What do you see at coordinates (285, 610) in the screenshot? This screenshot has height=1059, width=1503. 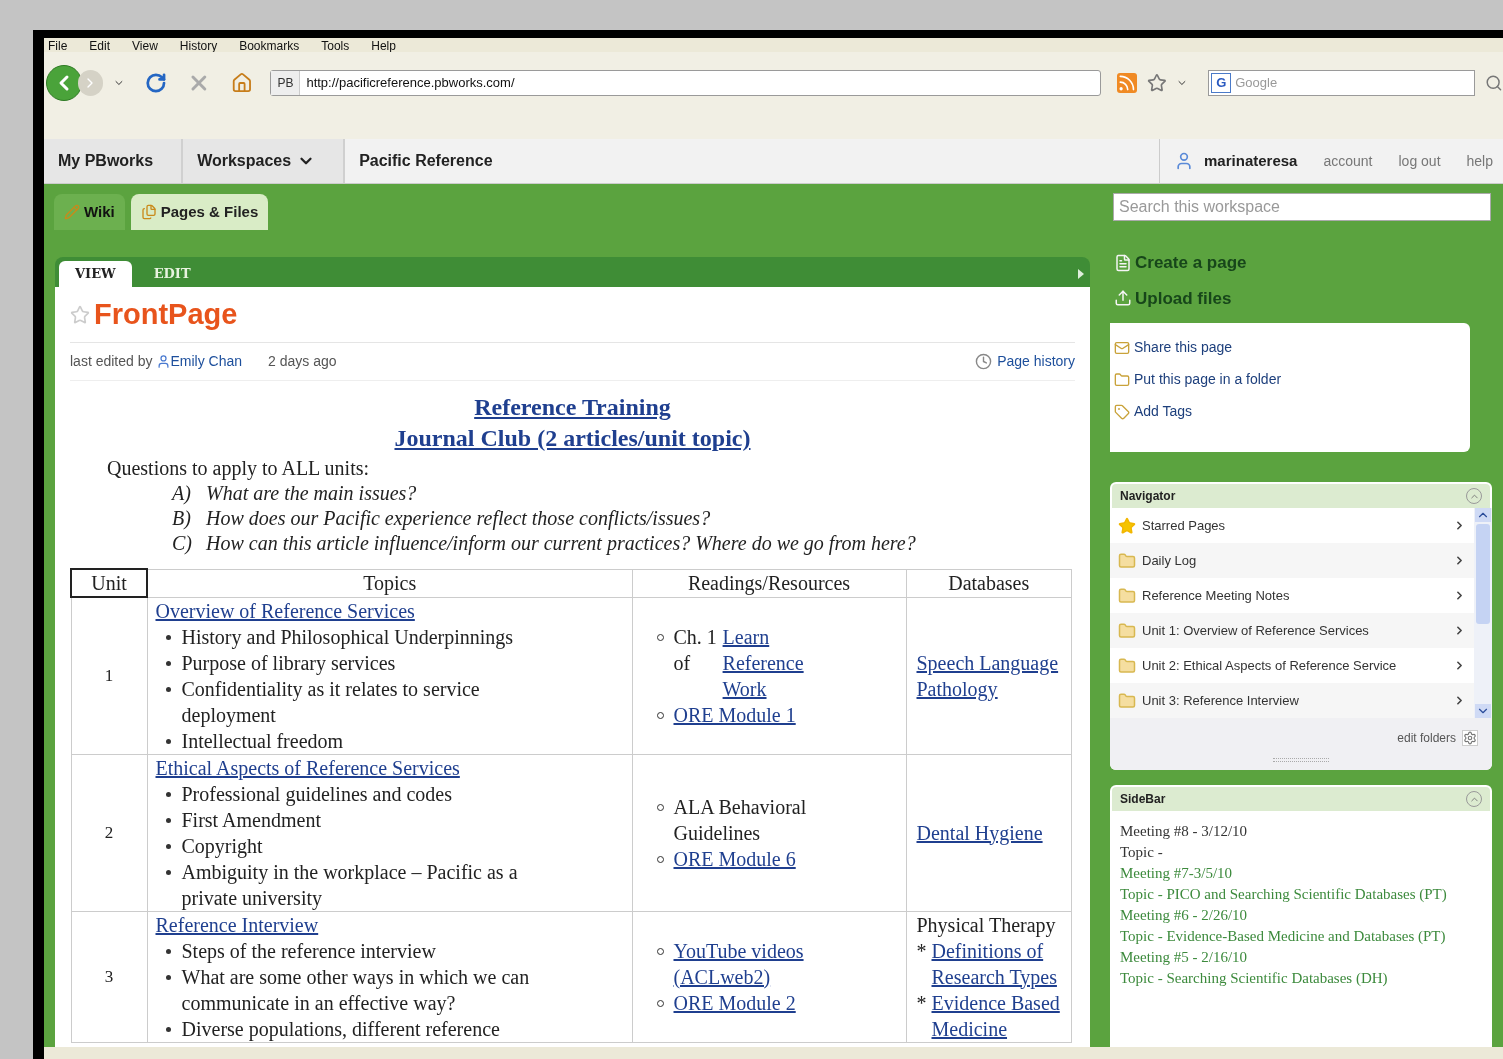 I see `topic-link: Overview of Reference Services` at bounding box center [285, 610].